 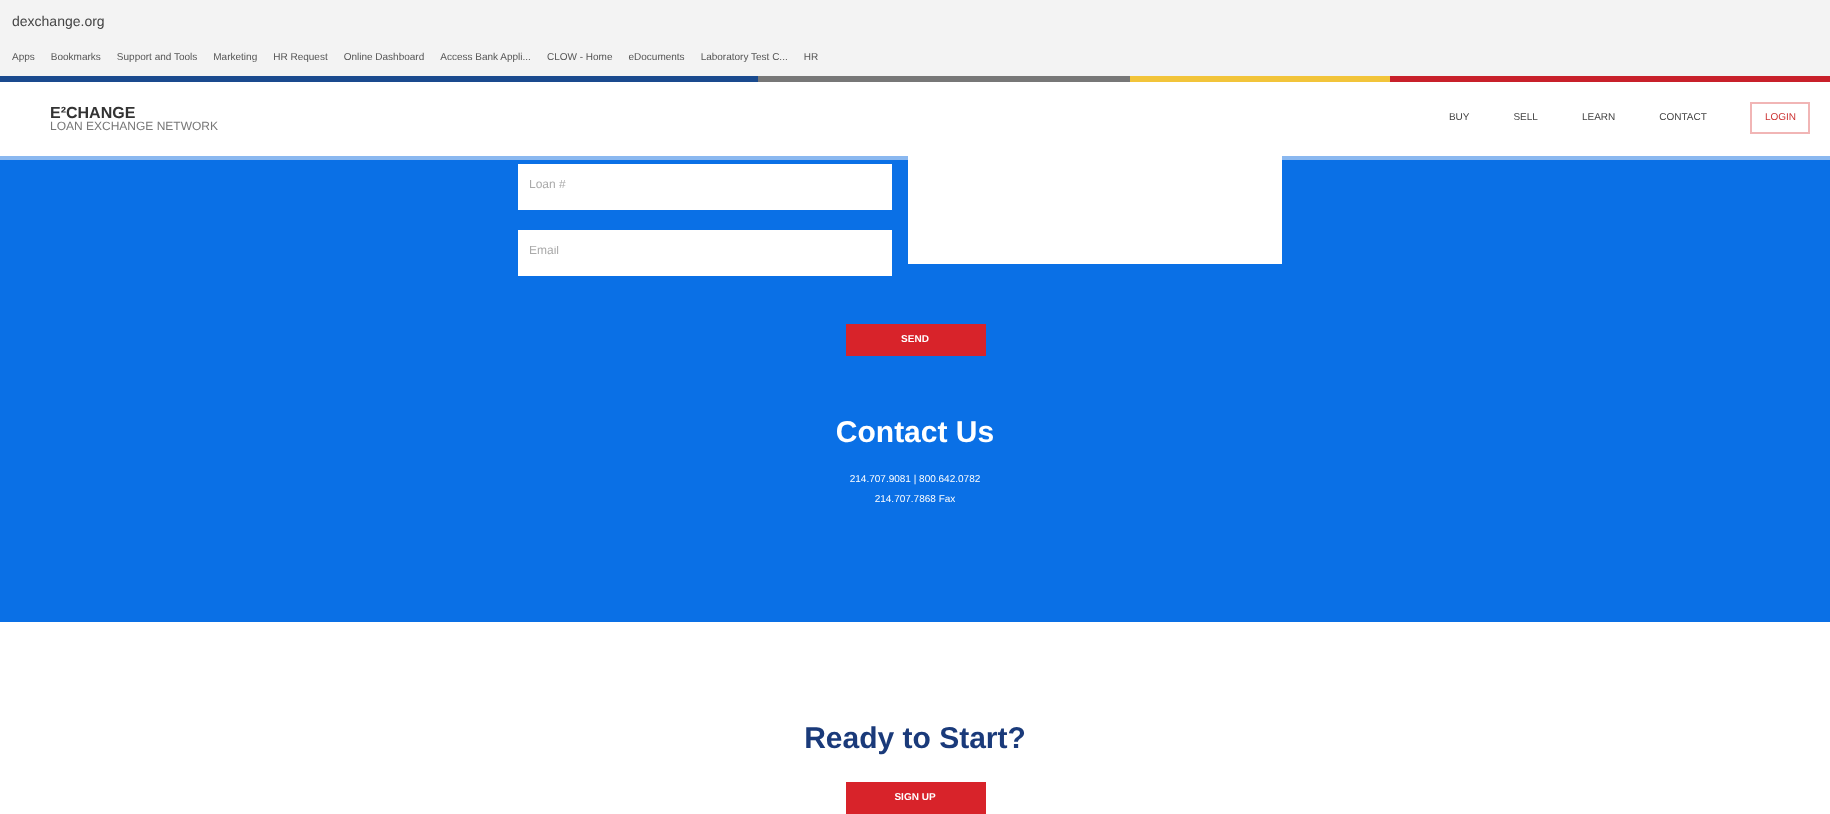 I want to click on section-title: Contact Us, so click(x=915, y=432).